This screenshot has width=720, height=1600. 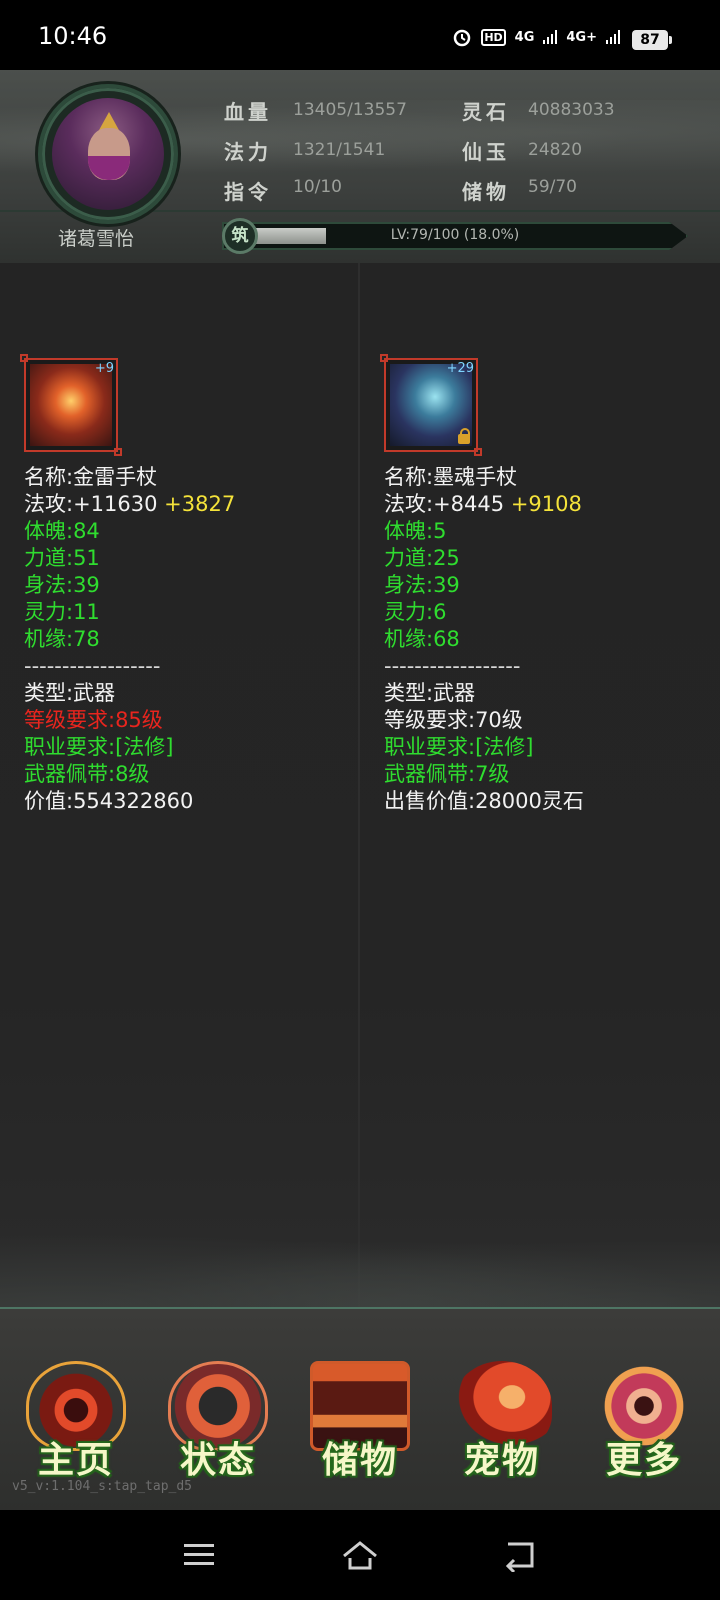 What do you see at coordinates (62, 612) in the screenshot?
I see `spirit-power: 灵力:11` at bounding box center [62, 612].